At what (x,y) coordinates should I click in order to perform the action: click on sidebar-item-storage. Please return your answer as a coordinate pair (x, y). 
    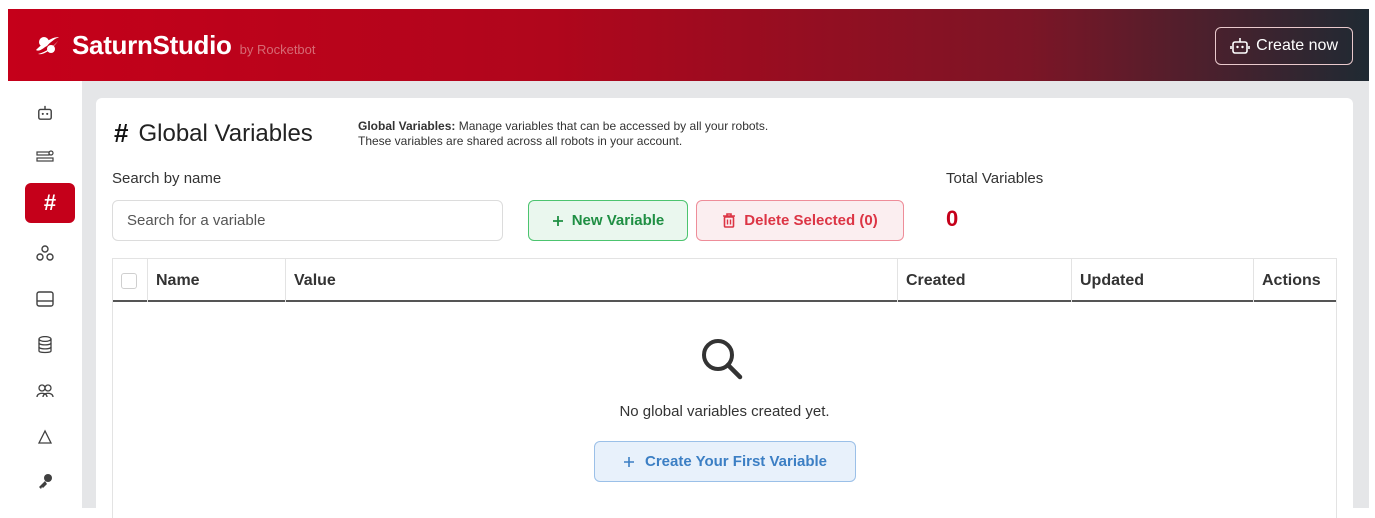
    Looking at the image, I should click on (45, 299).